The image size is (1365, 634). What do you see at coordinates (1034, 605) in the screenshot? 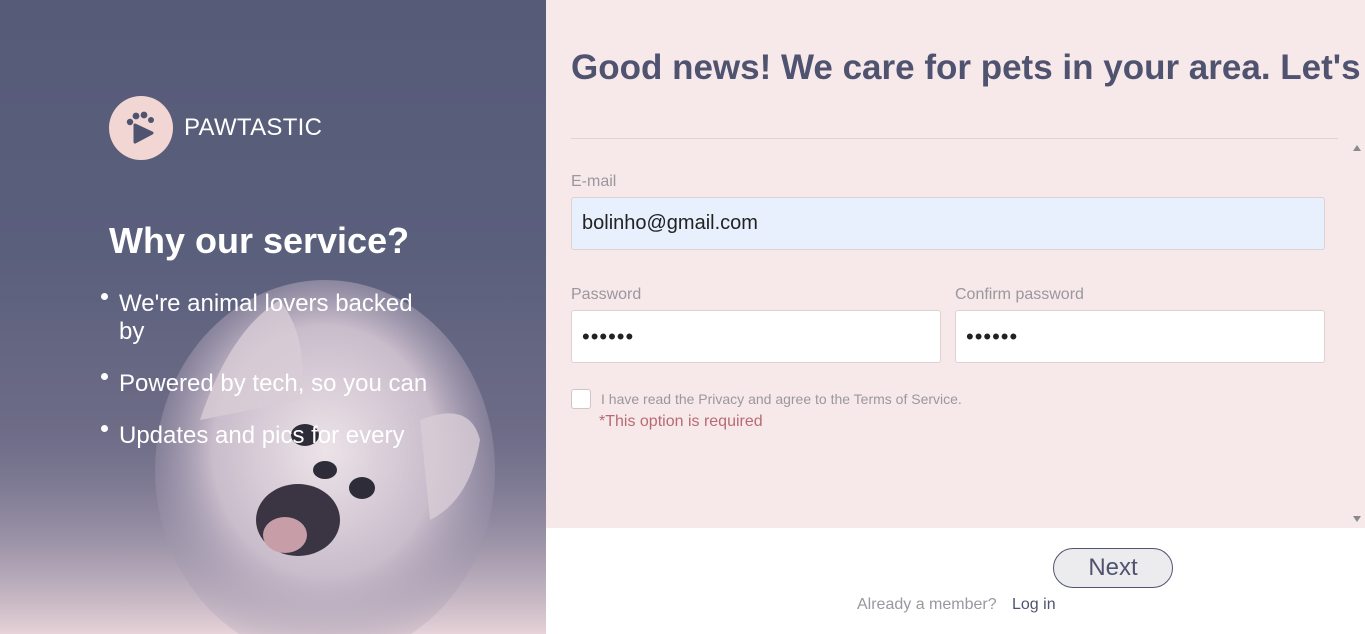
I see `login-link: Log in` at bounding box center [1034, 605].